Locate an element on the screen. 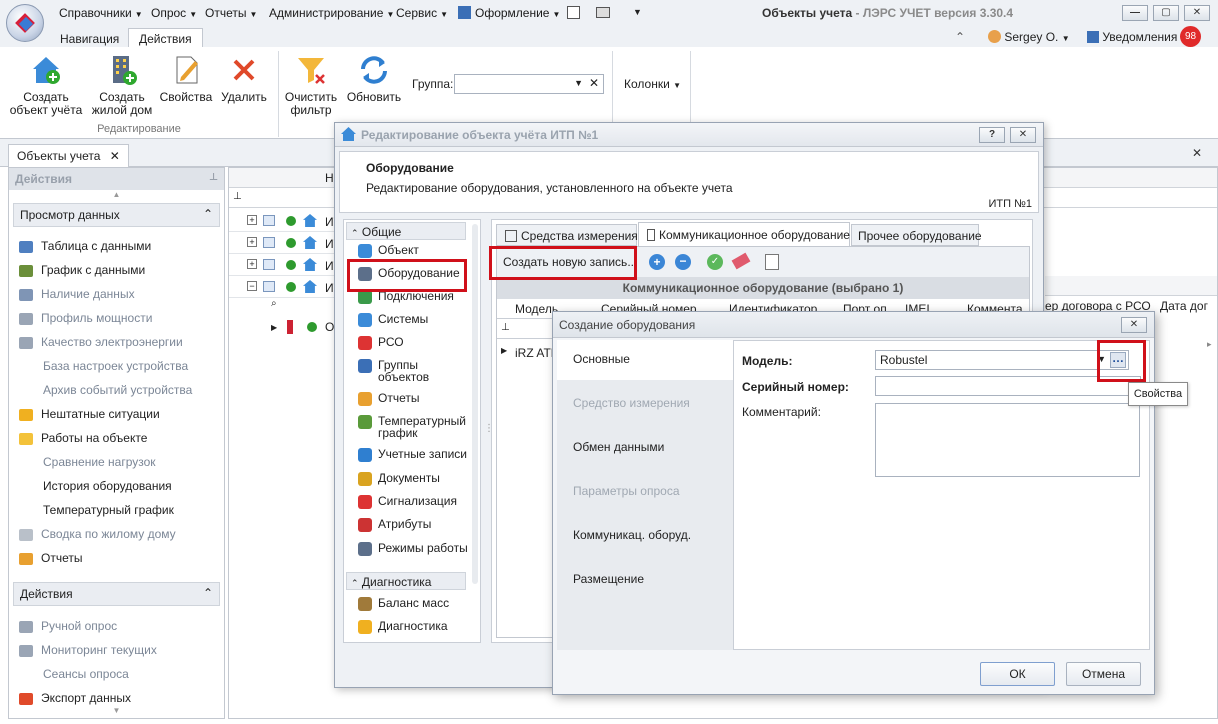 The image size is (1218, 724). menu-polling: Опрос ▼ is located at coordinates (174, 13).